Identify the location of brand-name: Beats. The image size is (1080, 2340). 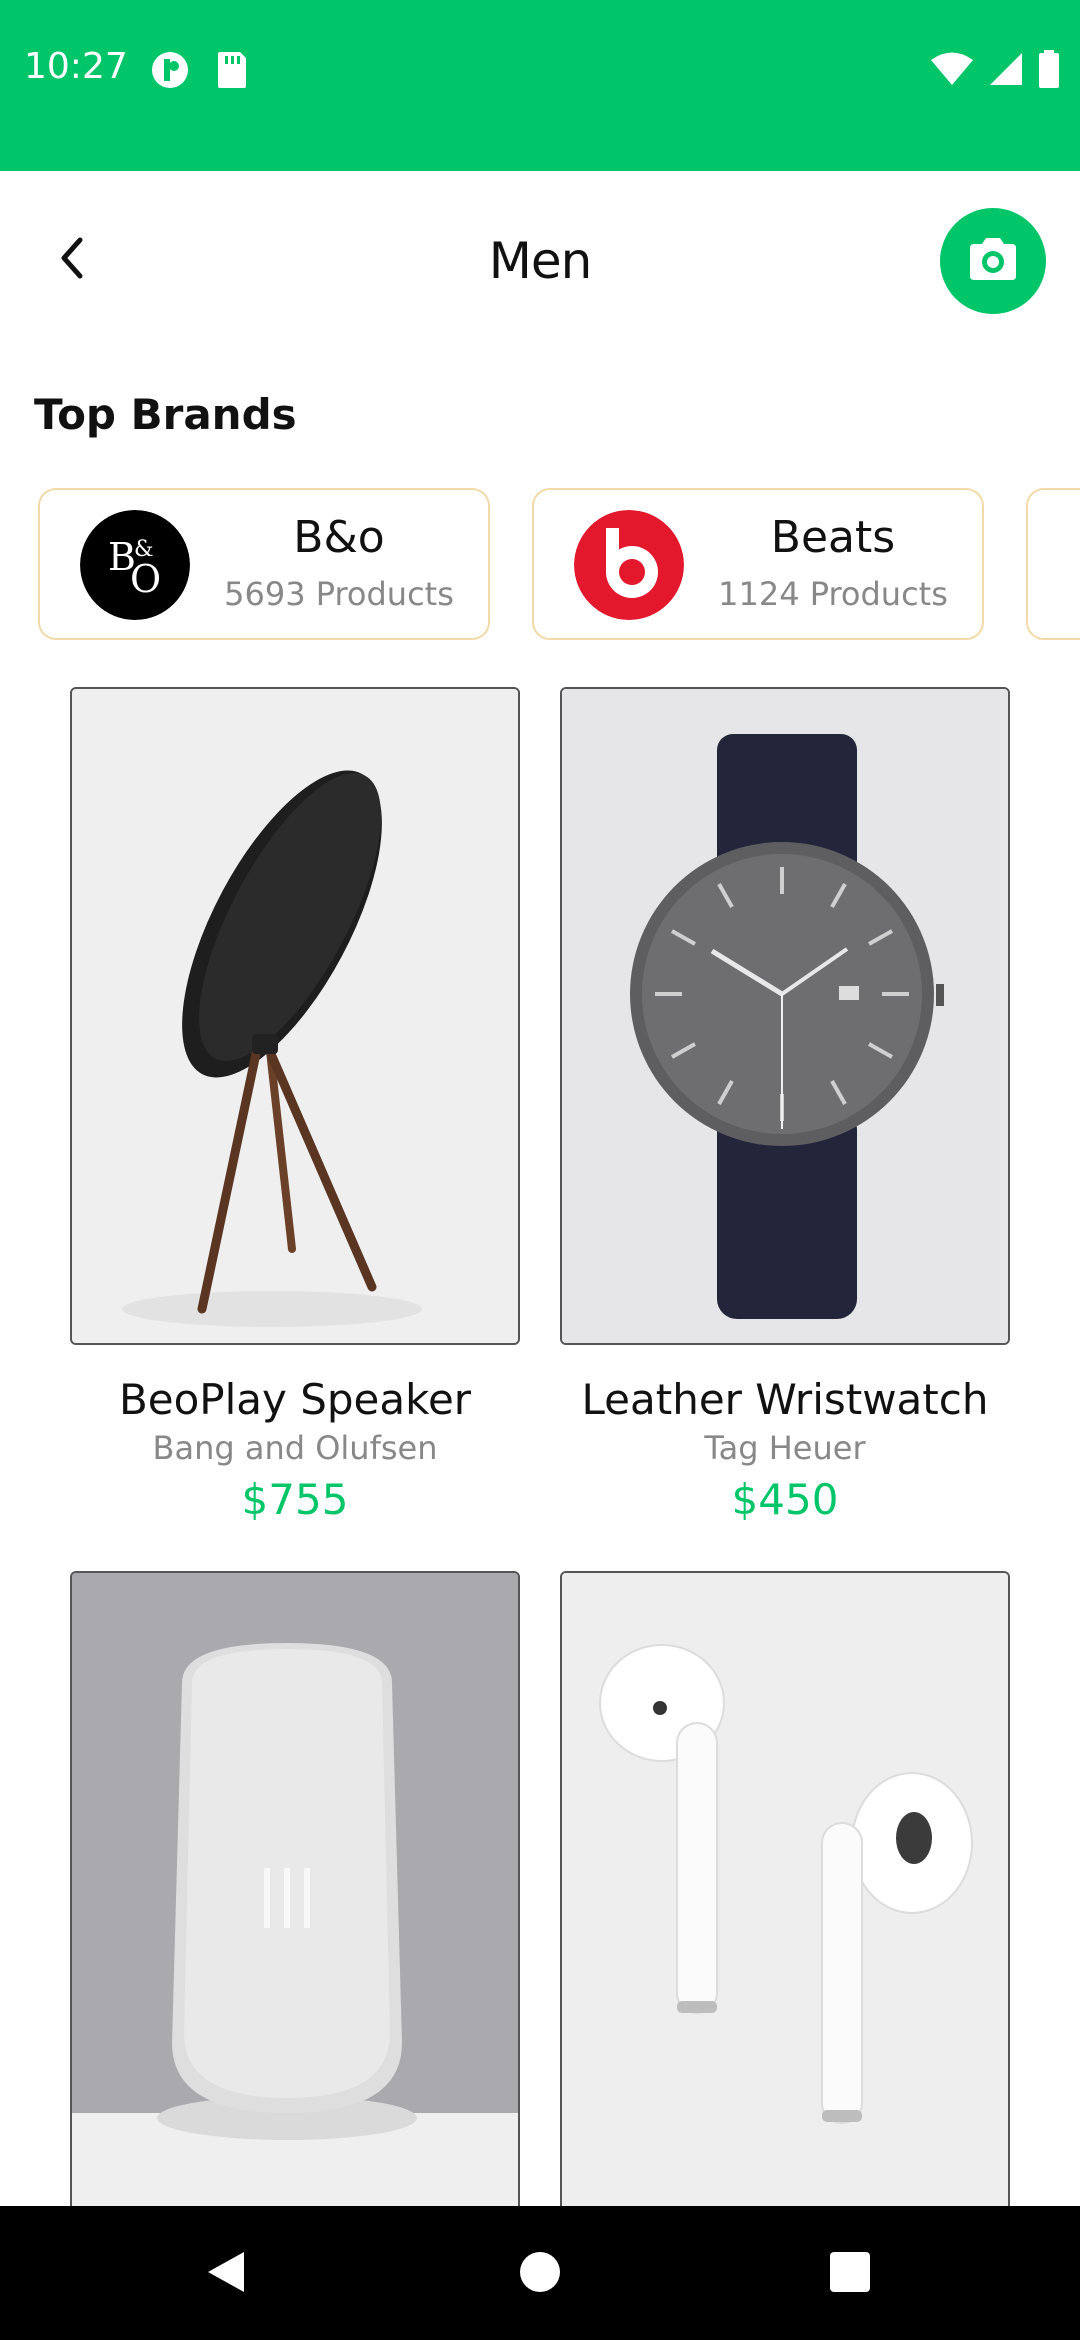
(833, 537).